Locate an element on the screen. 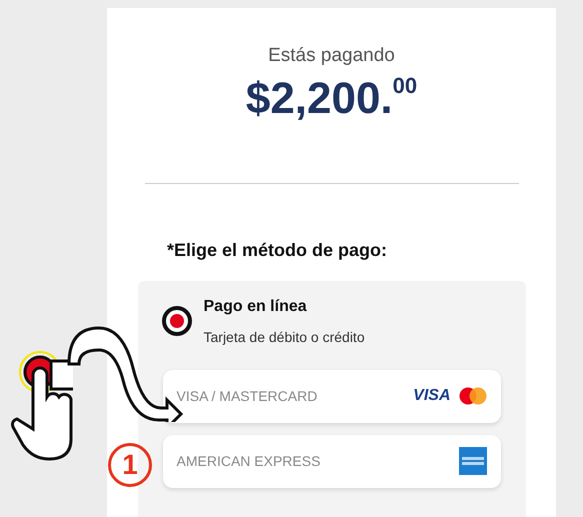 Image resolution: width=583 pixels, height=517 pixels. method-title: Pago en línea is located at coordinates (256, 306).